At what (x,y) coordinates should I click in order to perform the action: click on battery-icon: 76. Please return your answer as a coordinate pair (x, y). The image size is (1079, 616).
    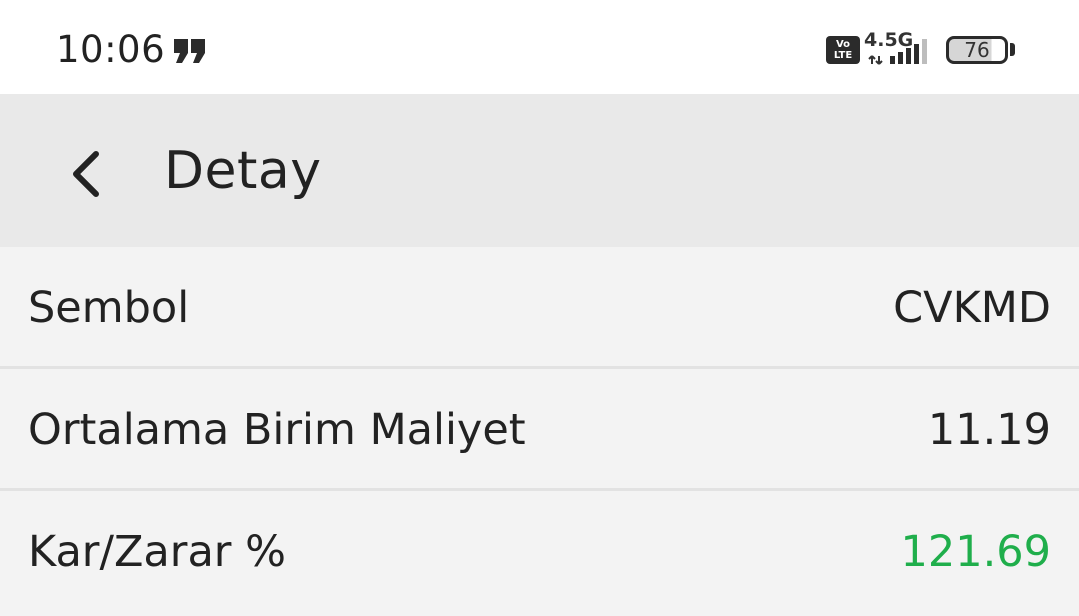
    Looking at the image, I should click on (977, 50).